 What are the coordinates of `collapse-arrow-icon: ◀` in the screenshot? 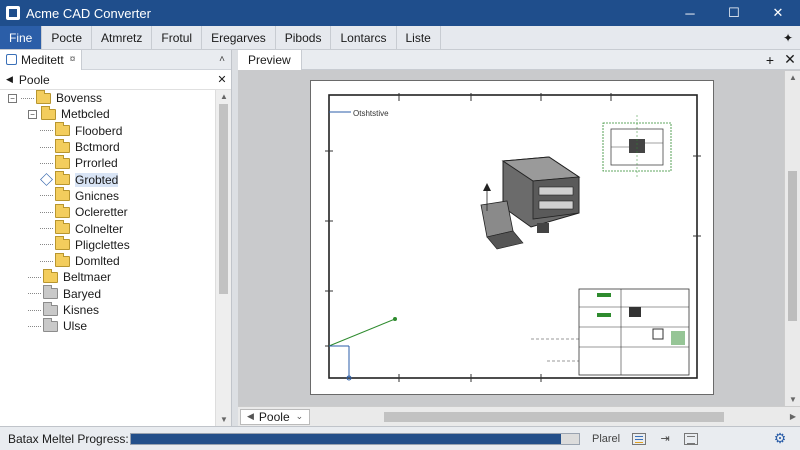 It's located at (9, 79).